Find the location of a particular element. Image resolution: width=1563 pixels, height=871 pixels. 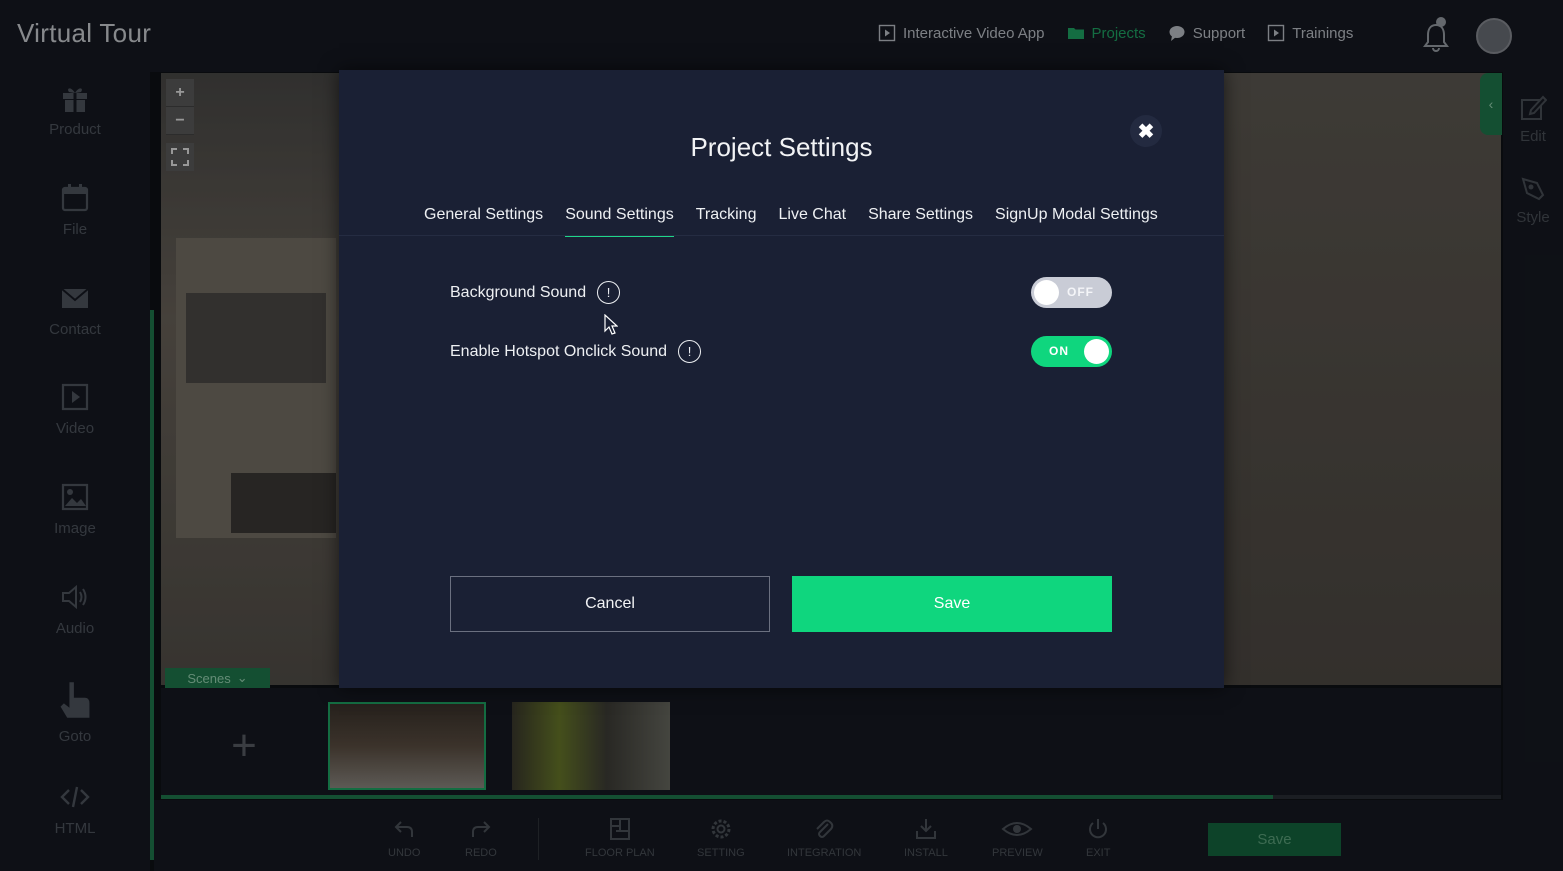

tab-tracking: Tracking is located at coordinates (726, 221).